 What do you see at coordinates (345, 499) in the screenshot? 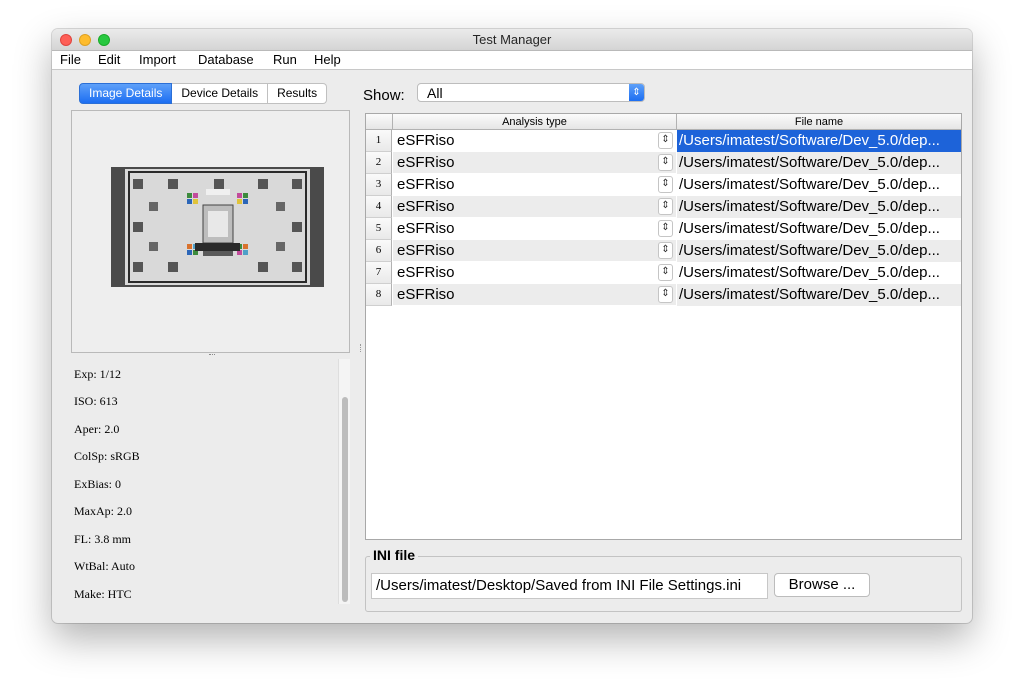
I see `details-scroll-thumb` at bounding box center [345, 499].